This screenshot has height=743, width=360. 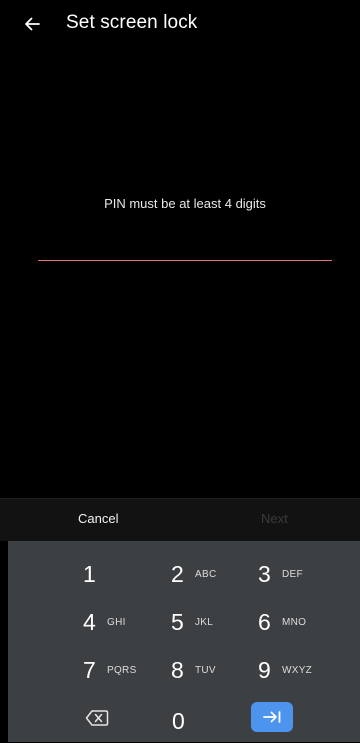 What do you see at coordinates (98, 518) in the screenshot?
I see `cancel-button: Cancel` at bounding box center [98, 518].